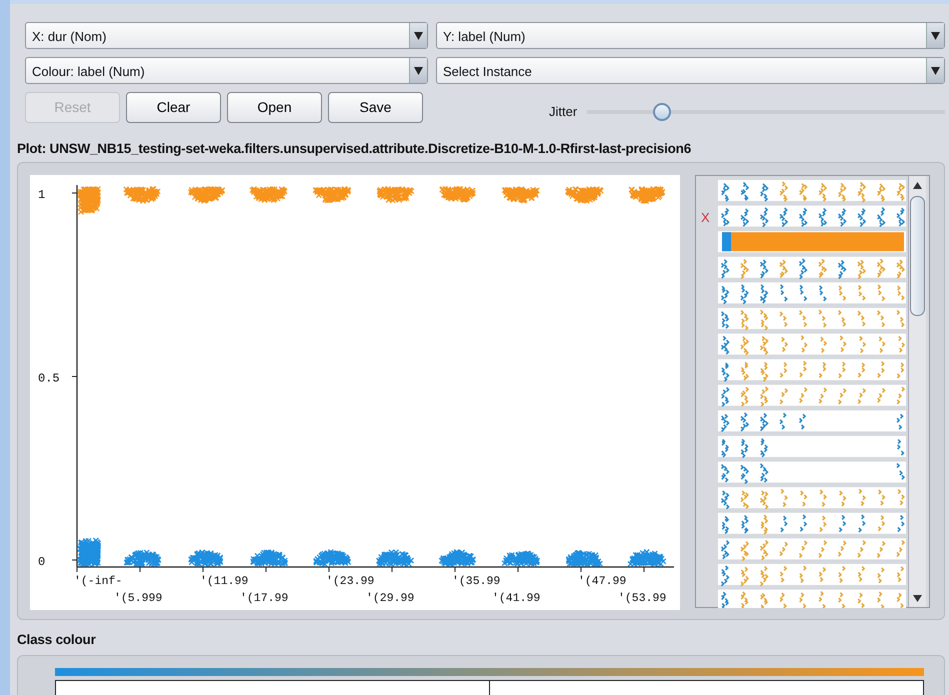 This screenshot has width=949, height=695. I want to click on toolbar-button: Save, so click(375, 107).